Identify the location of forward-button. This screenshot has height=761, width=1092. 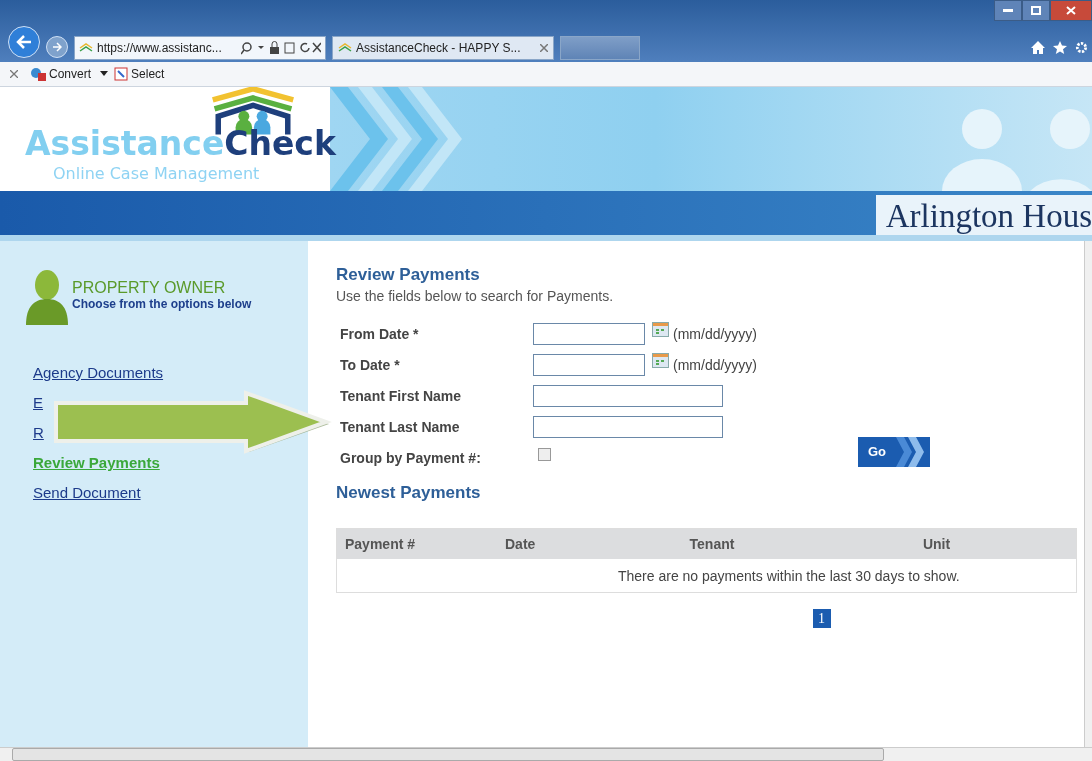
(57, 47).